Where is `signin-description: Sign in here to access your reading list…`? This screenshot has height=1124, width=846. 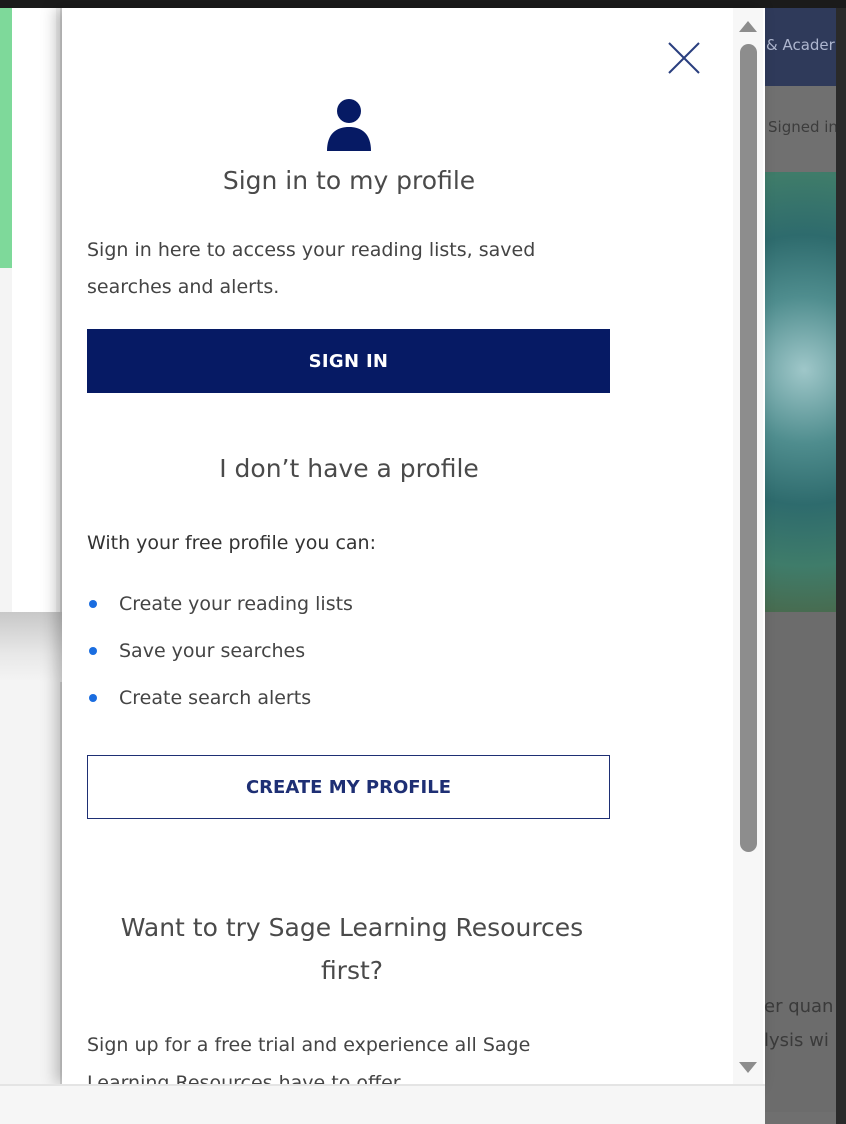
signin-description: Sign in here to access your reading list… is located at coordinates (311, 268).